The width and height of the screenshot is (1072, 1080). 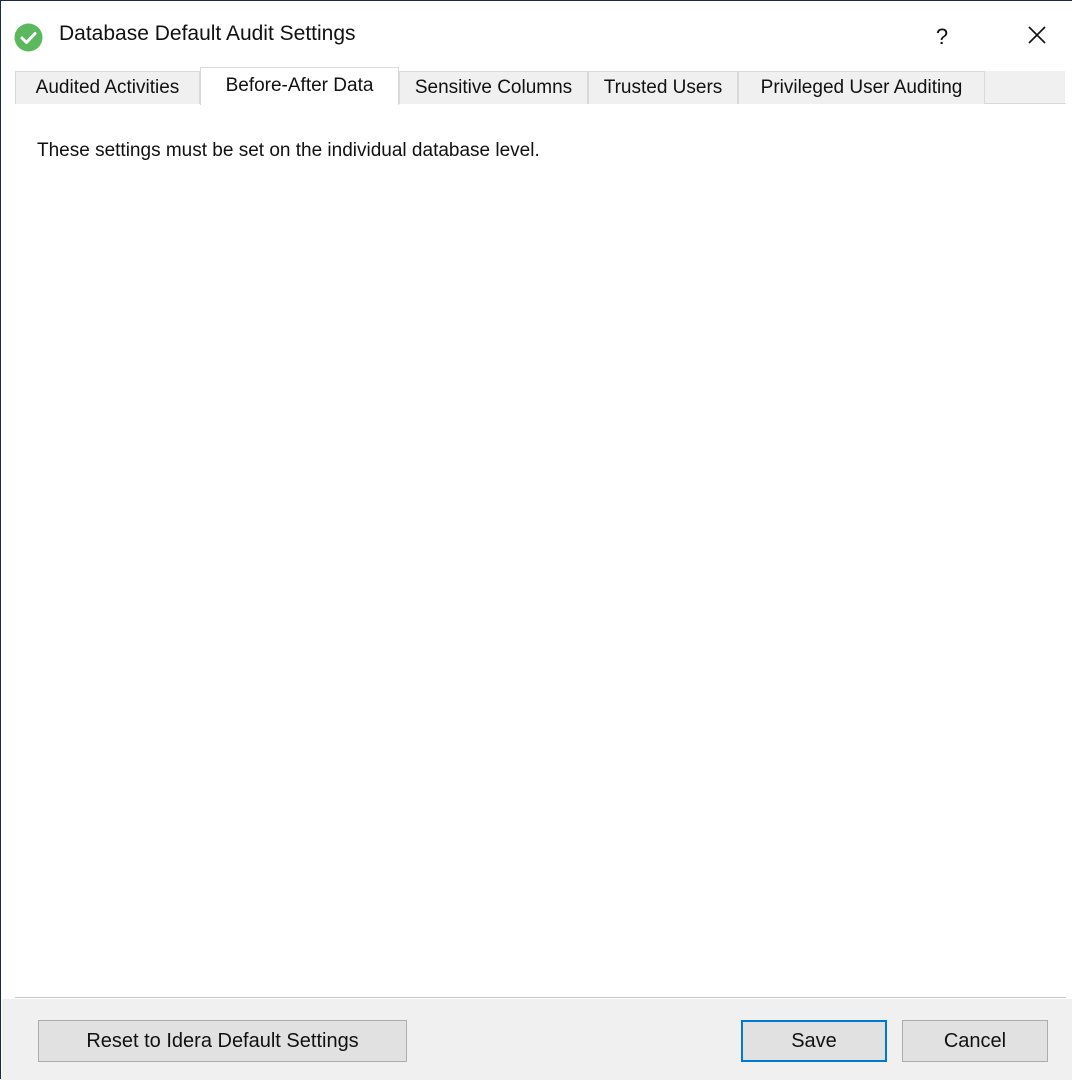 I want to click on tab-label: Before-After Data, so click(x=299, y=85).